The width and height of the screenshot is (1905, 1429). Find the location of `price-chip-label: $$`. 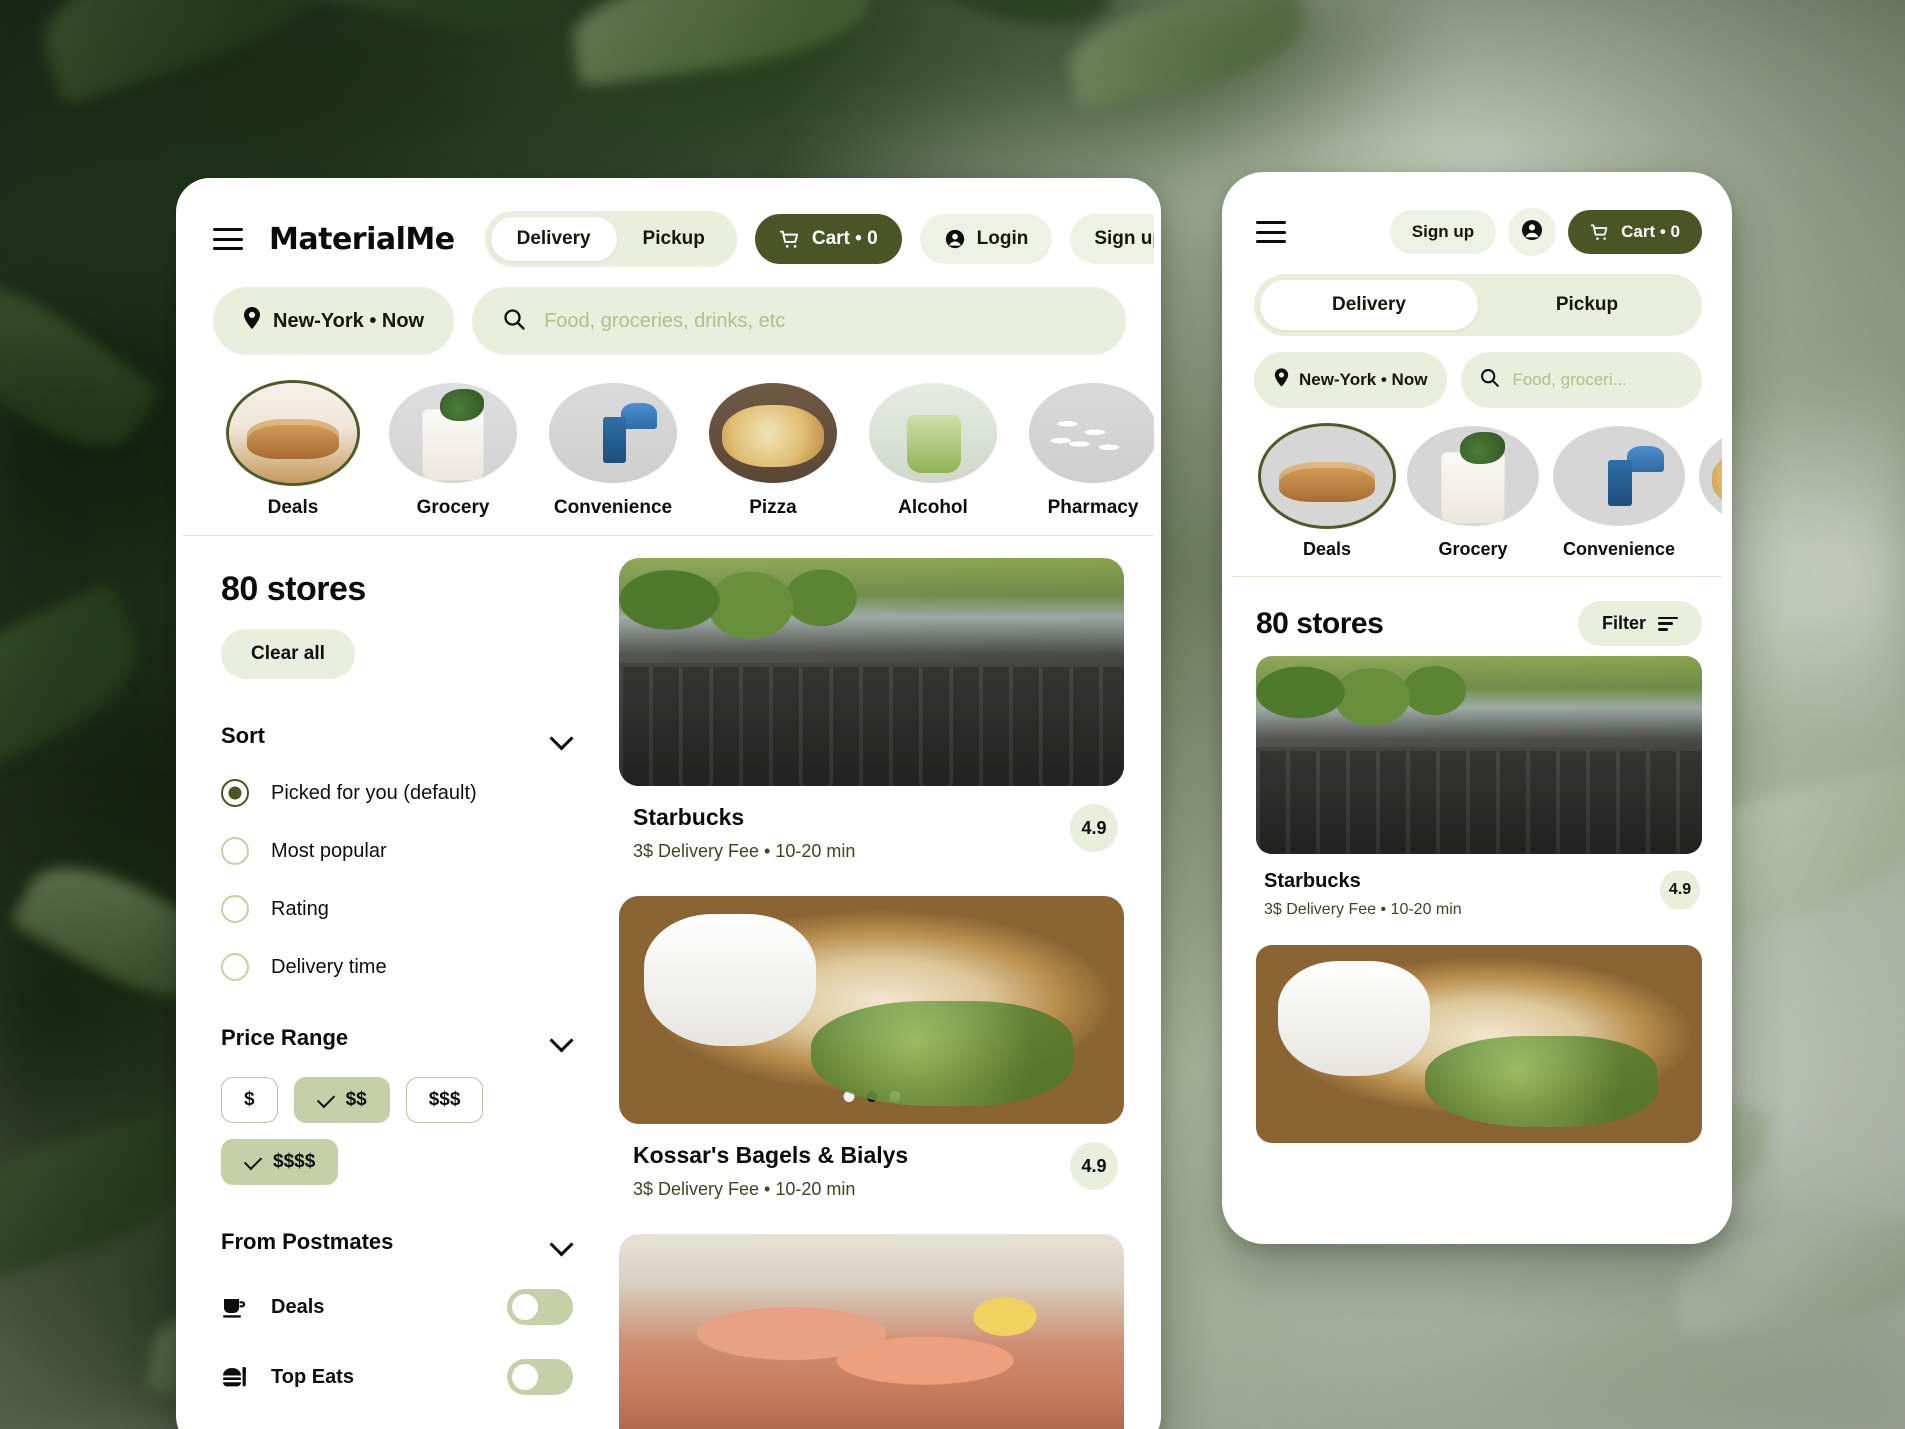

price-chip-label: $$ is located at coordinates (356, 1099).